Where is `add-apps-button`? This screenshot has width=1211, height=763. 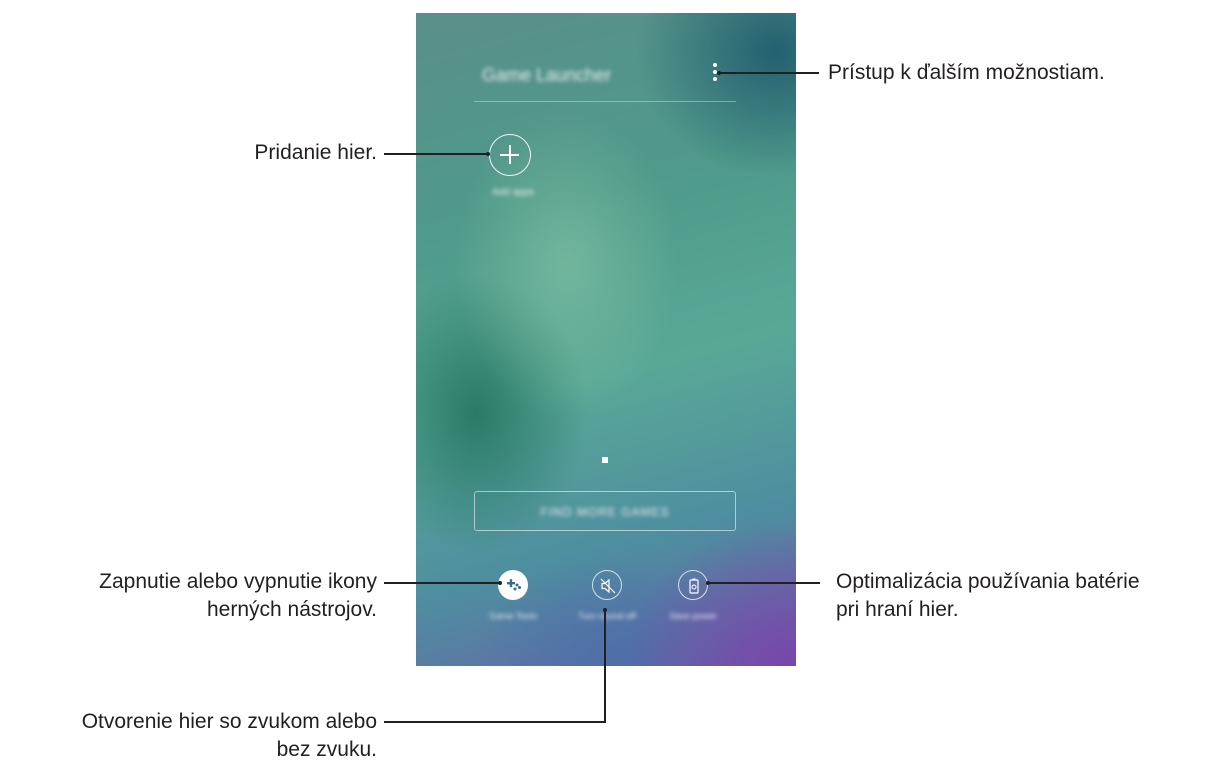 add-apps-button is located at coordinates (510, 155).